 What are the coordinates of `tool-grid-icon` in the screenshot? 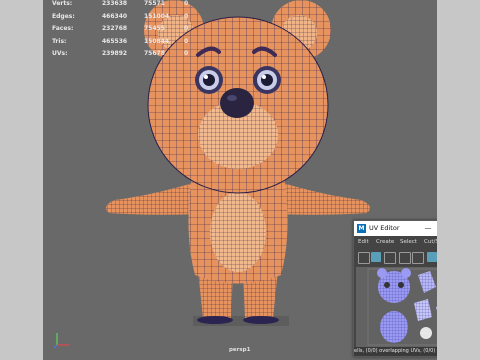 It's located at (390, 258).